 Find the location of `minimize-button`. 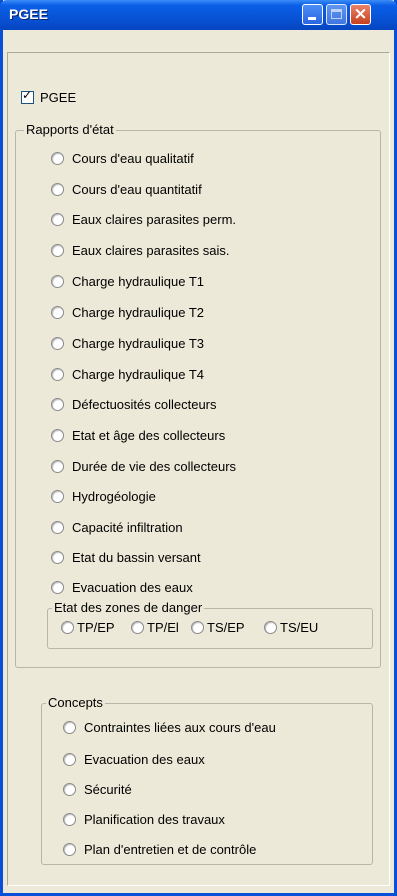

minimize-button is located at coordinates (312, 14).